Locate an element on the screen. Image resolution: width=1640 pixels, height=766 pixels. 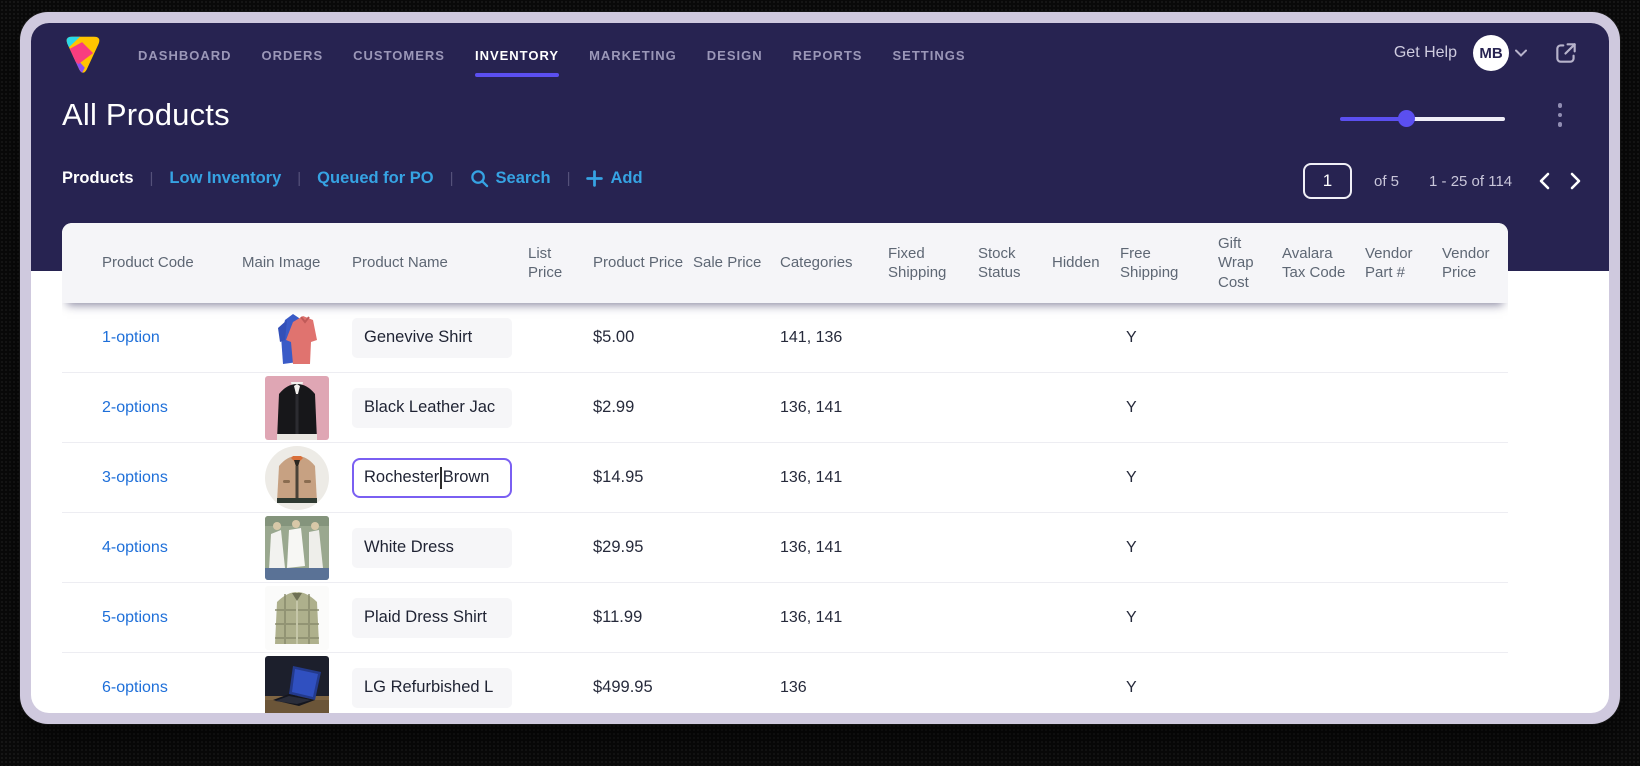
add-label: Add is located at coordinates (626, 178).